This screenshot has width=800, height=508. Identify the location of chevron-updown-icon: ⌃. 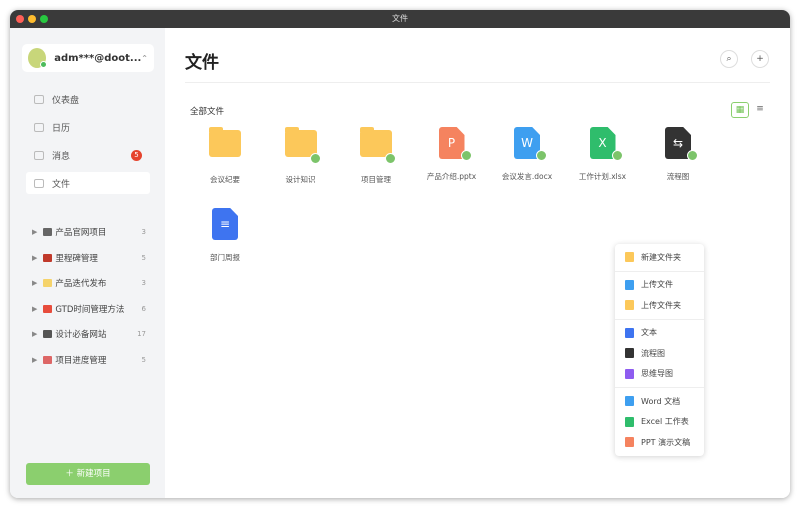
(144, 58).